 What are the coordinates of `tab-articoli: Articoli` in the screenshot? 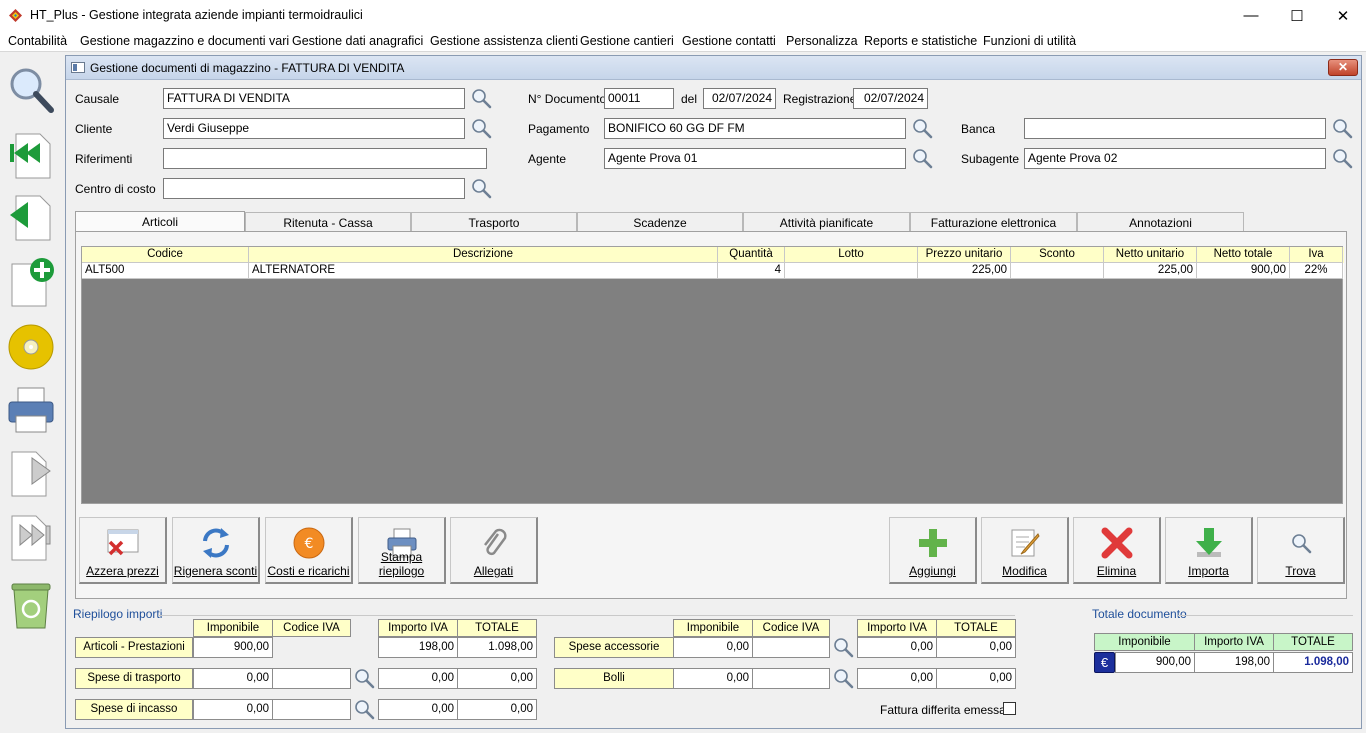 It's located at (160, 221).